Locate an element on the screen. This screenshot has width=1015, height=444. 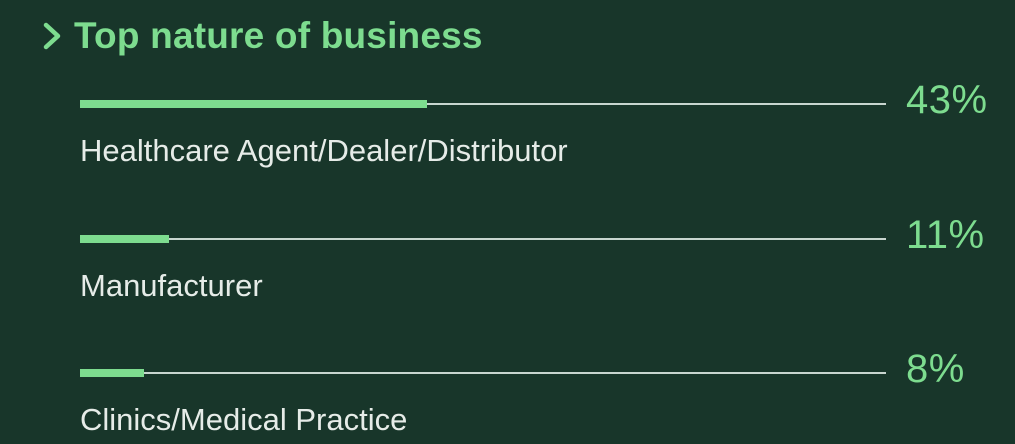
bar-category-label: Healthcare Agent/Dealer/Distributor is located at coordinates (324, 150).